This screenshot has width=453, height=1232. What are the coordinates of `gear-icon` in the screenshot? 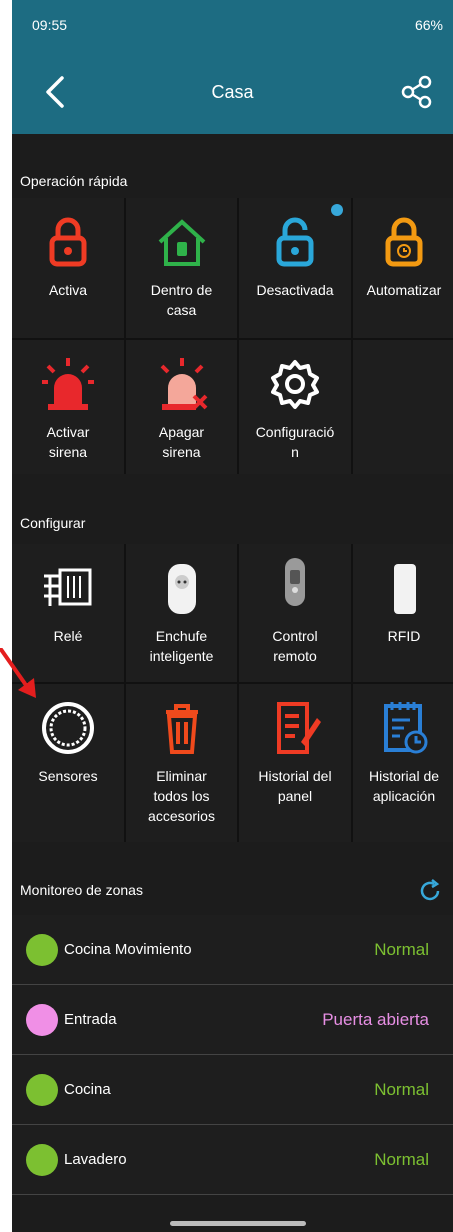 It's located at (295, 384).